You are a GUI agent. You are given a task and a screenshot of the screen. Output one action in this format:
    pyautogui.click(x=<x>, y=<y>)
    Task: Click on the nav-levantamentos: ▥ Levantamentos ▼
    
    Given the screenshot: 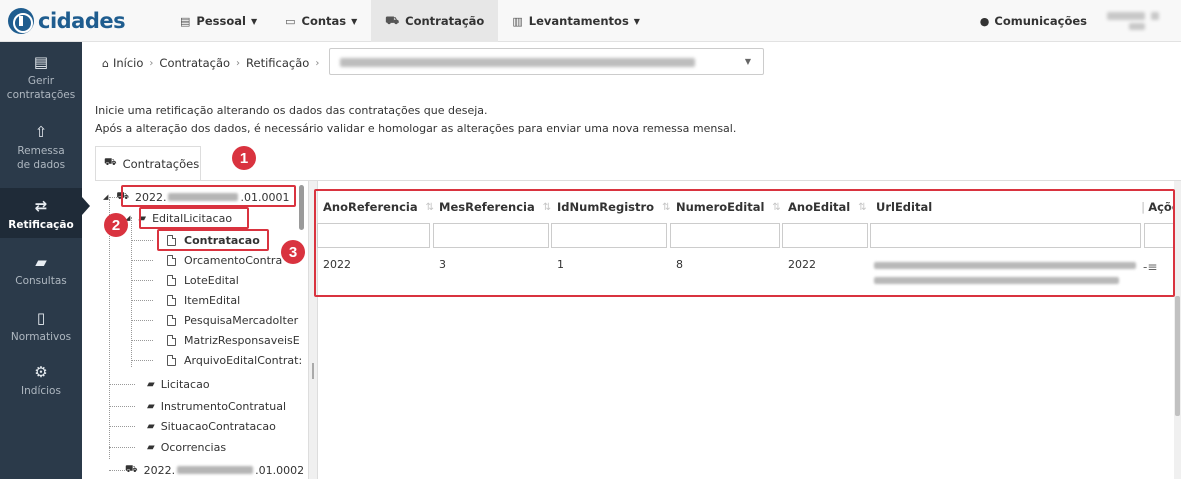 What is the action you would take?
    pyautogui.click(x=576, y=21)
    